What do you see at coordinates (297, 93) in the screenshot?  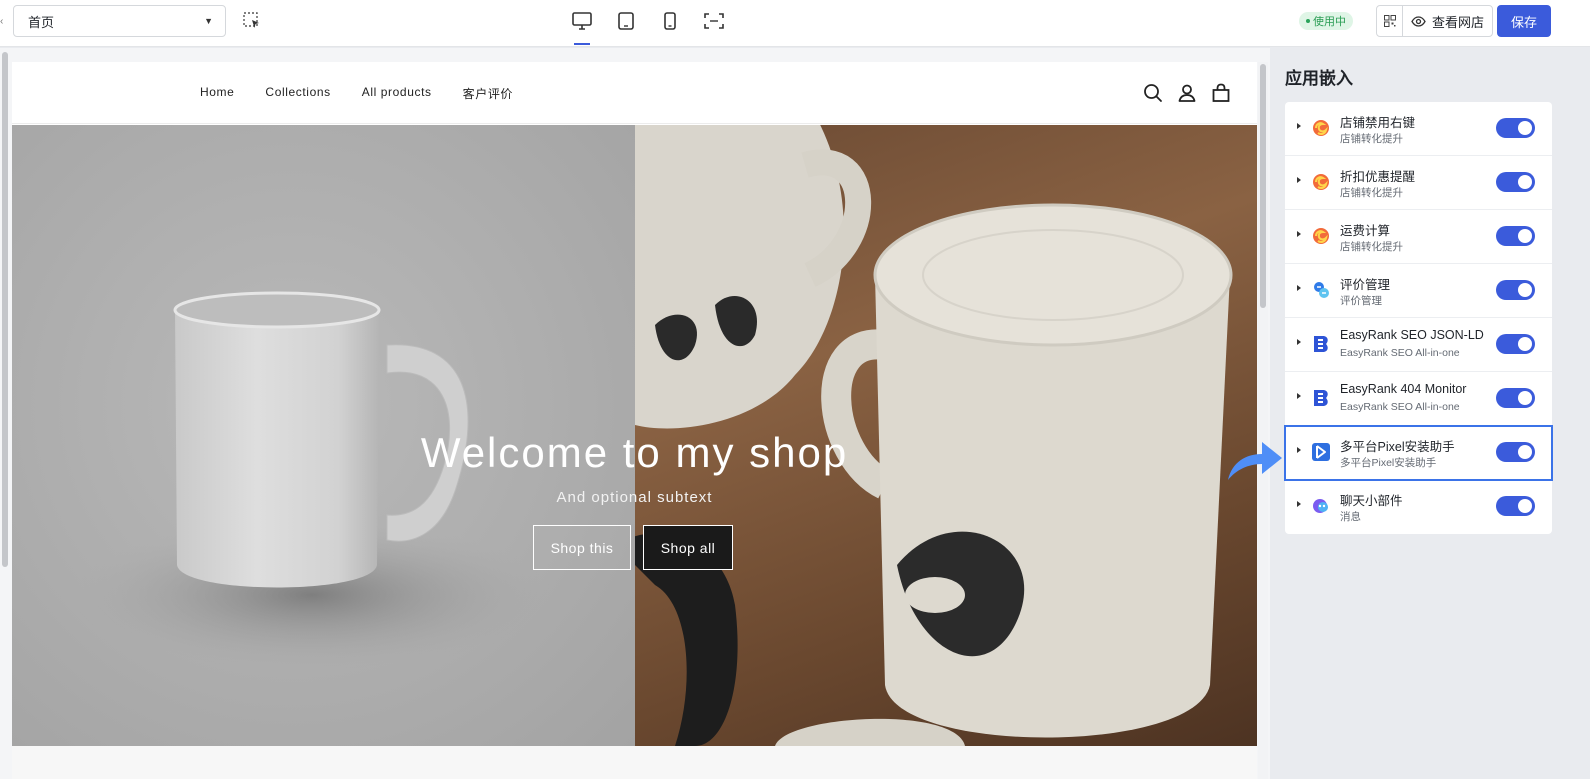 I see `nav-item-collections: Collections` at bounding box center [297, 93].